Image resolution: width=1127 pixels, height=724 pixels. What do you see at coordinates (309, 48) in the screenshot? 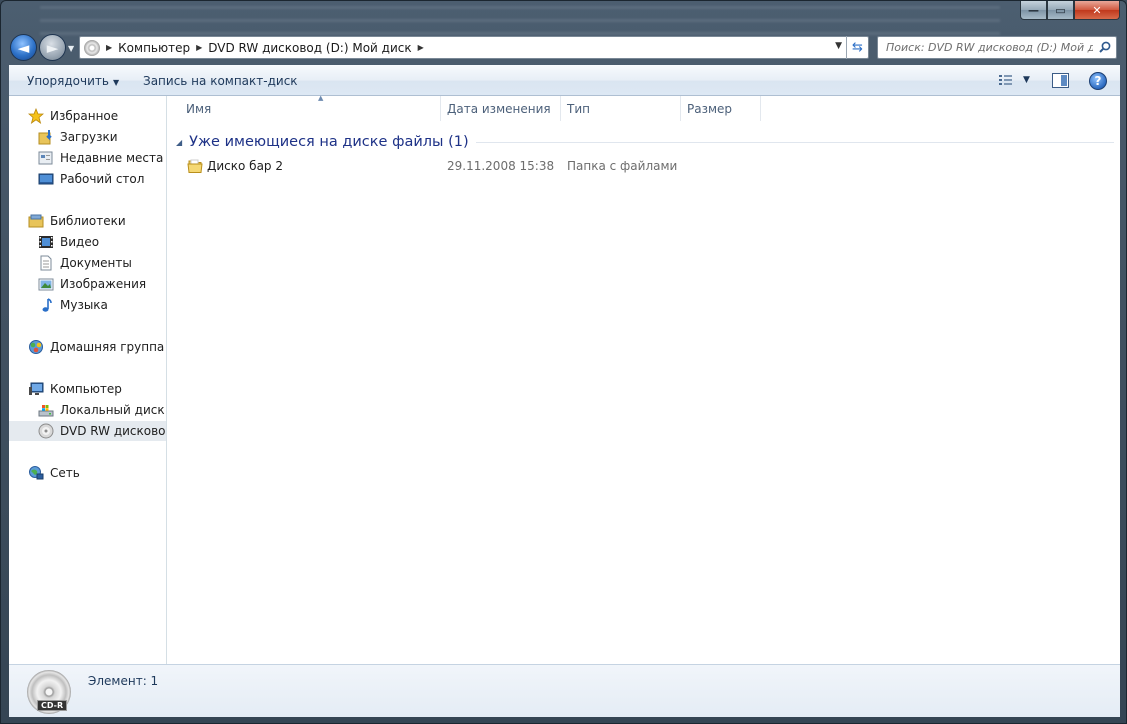
I see `breadcrumb-dvd-drive: DVD RW дисковод (D:) Мой диск` at bounding box center [309, 48].